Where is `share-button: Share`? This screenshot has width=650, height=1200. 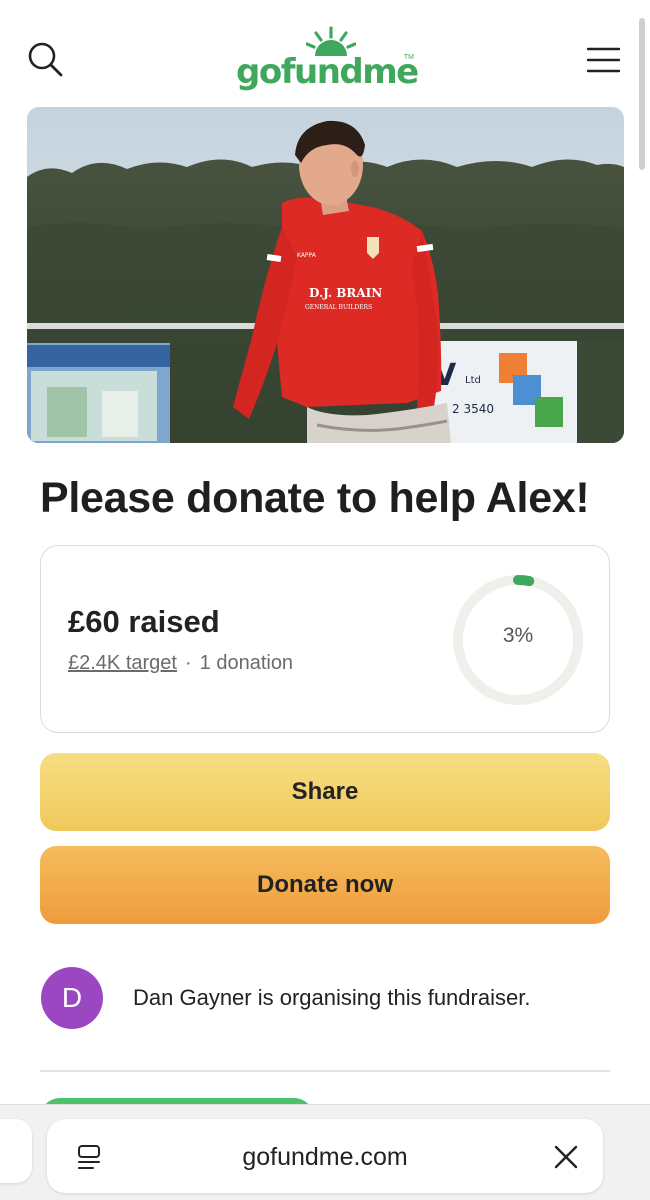 share-button: Share is located at coordinates (325, 792).